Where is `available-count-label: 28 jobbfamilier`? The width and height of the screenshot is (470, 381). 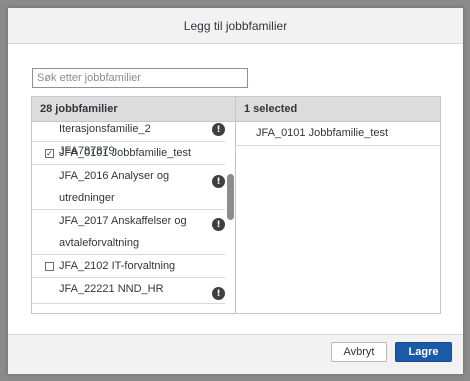
available-count-label: 28 jobbfamilier is located at coordinates (79, 109).